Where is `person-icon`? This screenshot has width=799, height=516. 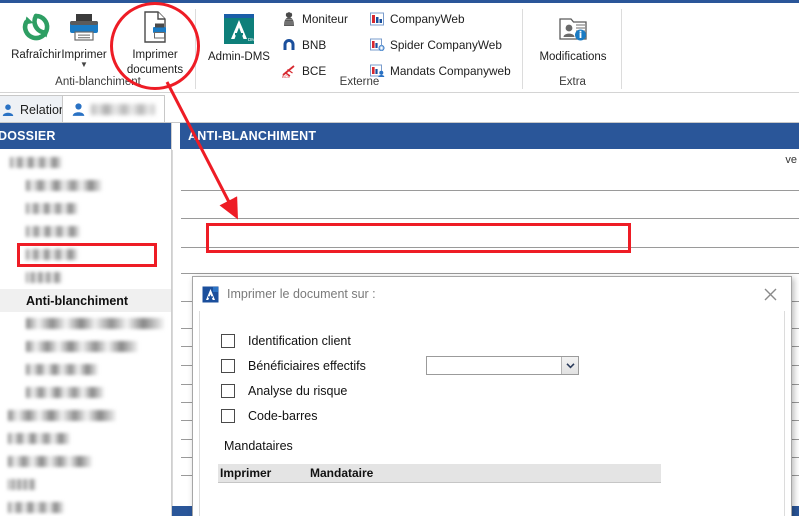 person-icon is located at coordinates (78, 109).